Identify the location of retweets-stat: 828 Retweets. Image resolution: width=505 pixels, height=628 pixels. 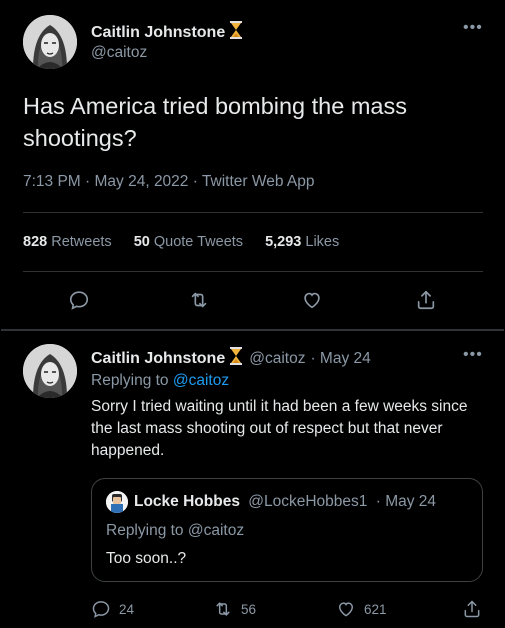
(67, 242).